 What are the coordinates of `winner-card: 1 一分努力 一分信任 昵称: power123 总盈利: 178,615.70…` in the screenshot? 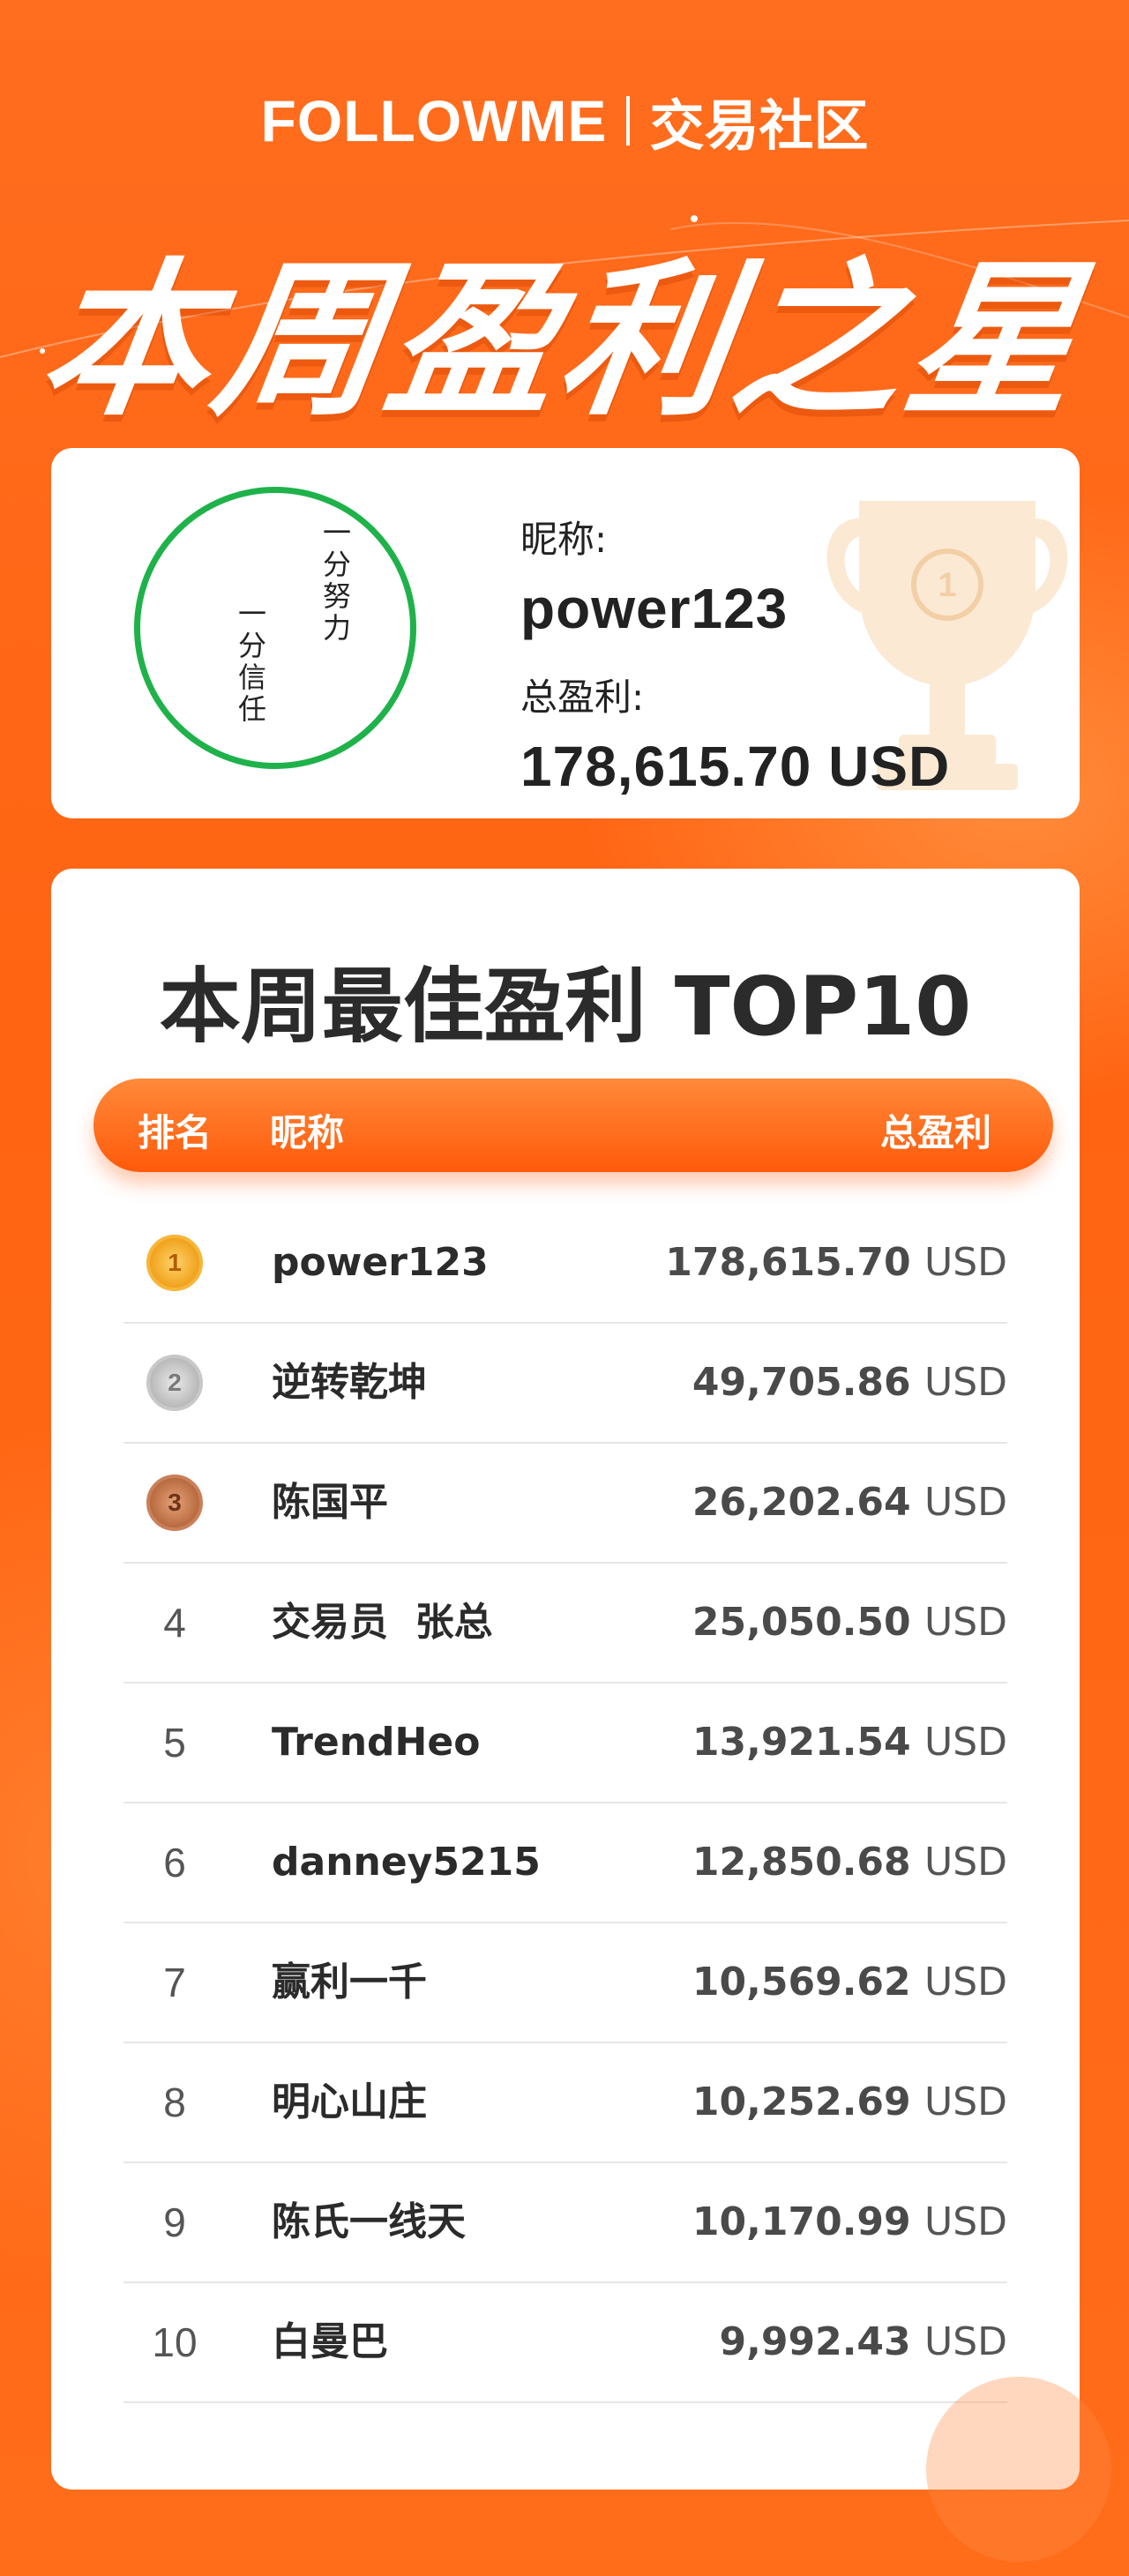 It's located at (565, 633).